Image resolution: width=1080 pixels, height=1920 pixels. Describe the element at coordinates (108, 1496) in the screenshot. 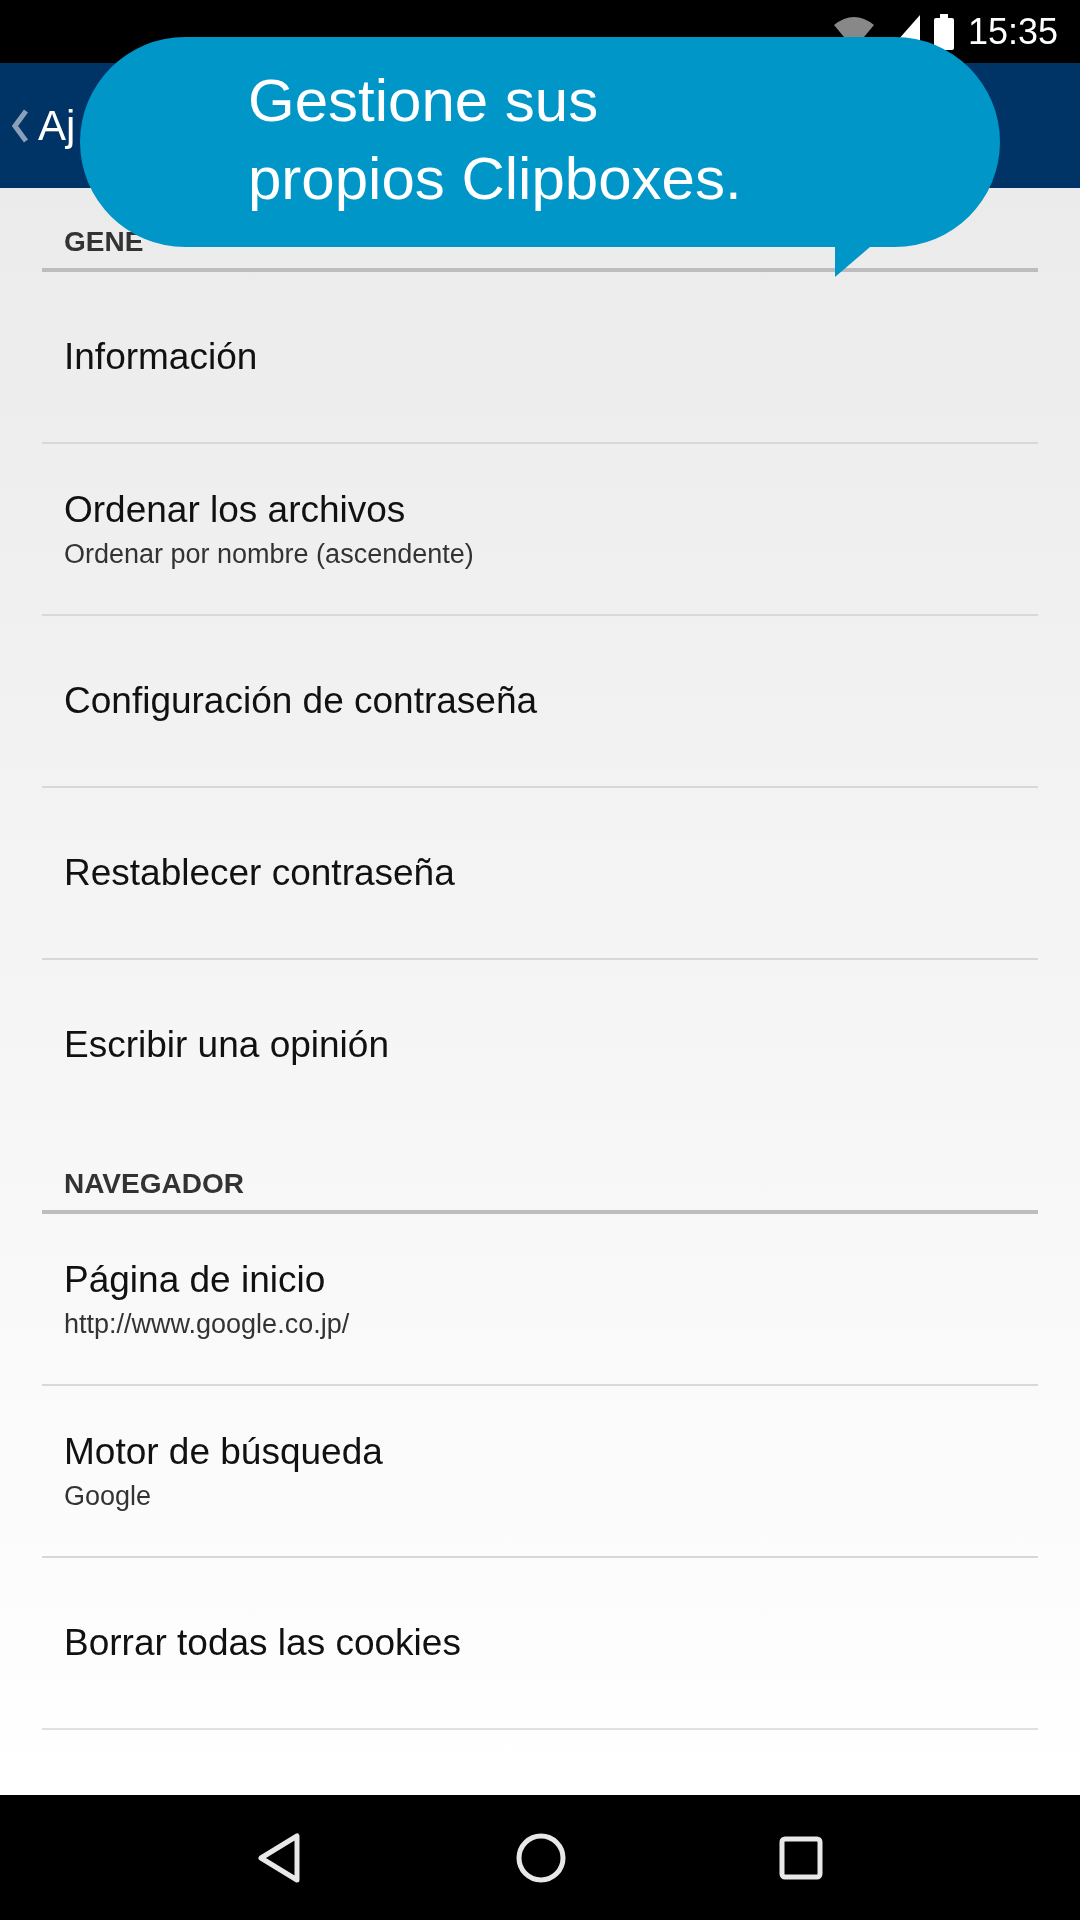

I see `item-summary: Google` at that location.